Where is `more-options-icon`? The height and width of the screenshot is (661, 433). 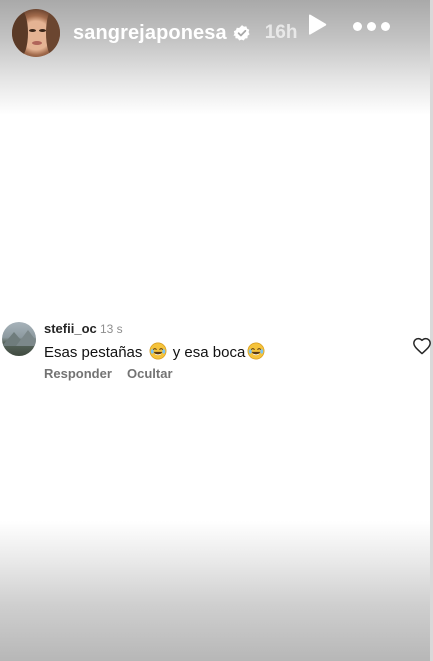
more-options-icon is located at coordinates (376, 27).